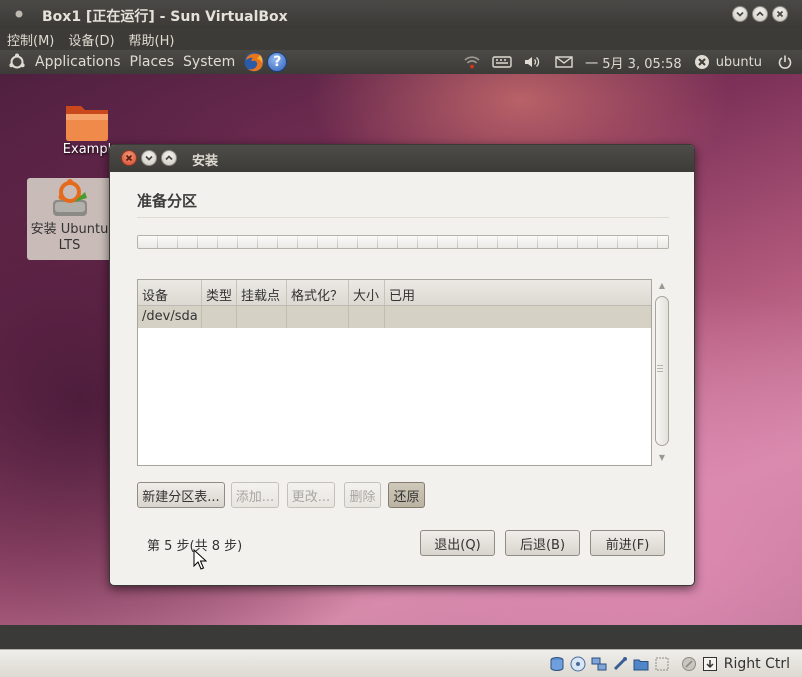 This screenshot has width=802, height=677. What do you see at coordinates (542, 543) in the screenshot?
I see `back-button: 后退(B)` at bounding box center [542, 543].